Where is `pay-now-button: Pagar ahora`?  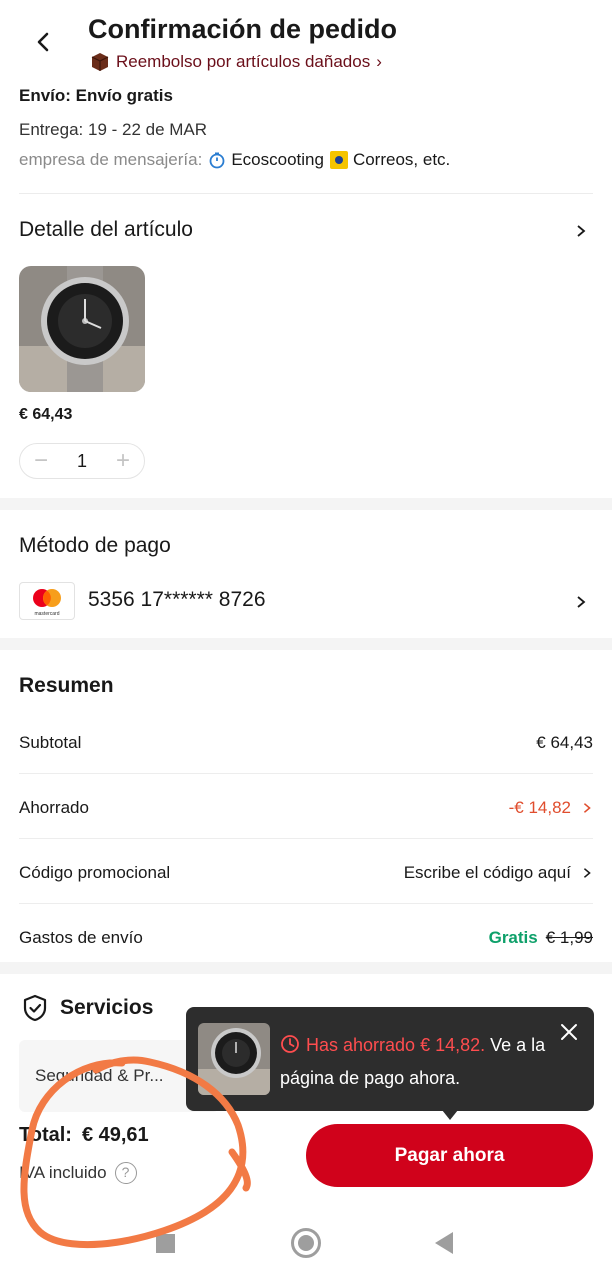
pay-now-button: Pagar ahora is located at coordinates (449, 1155).